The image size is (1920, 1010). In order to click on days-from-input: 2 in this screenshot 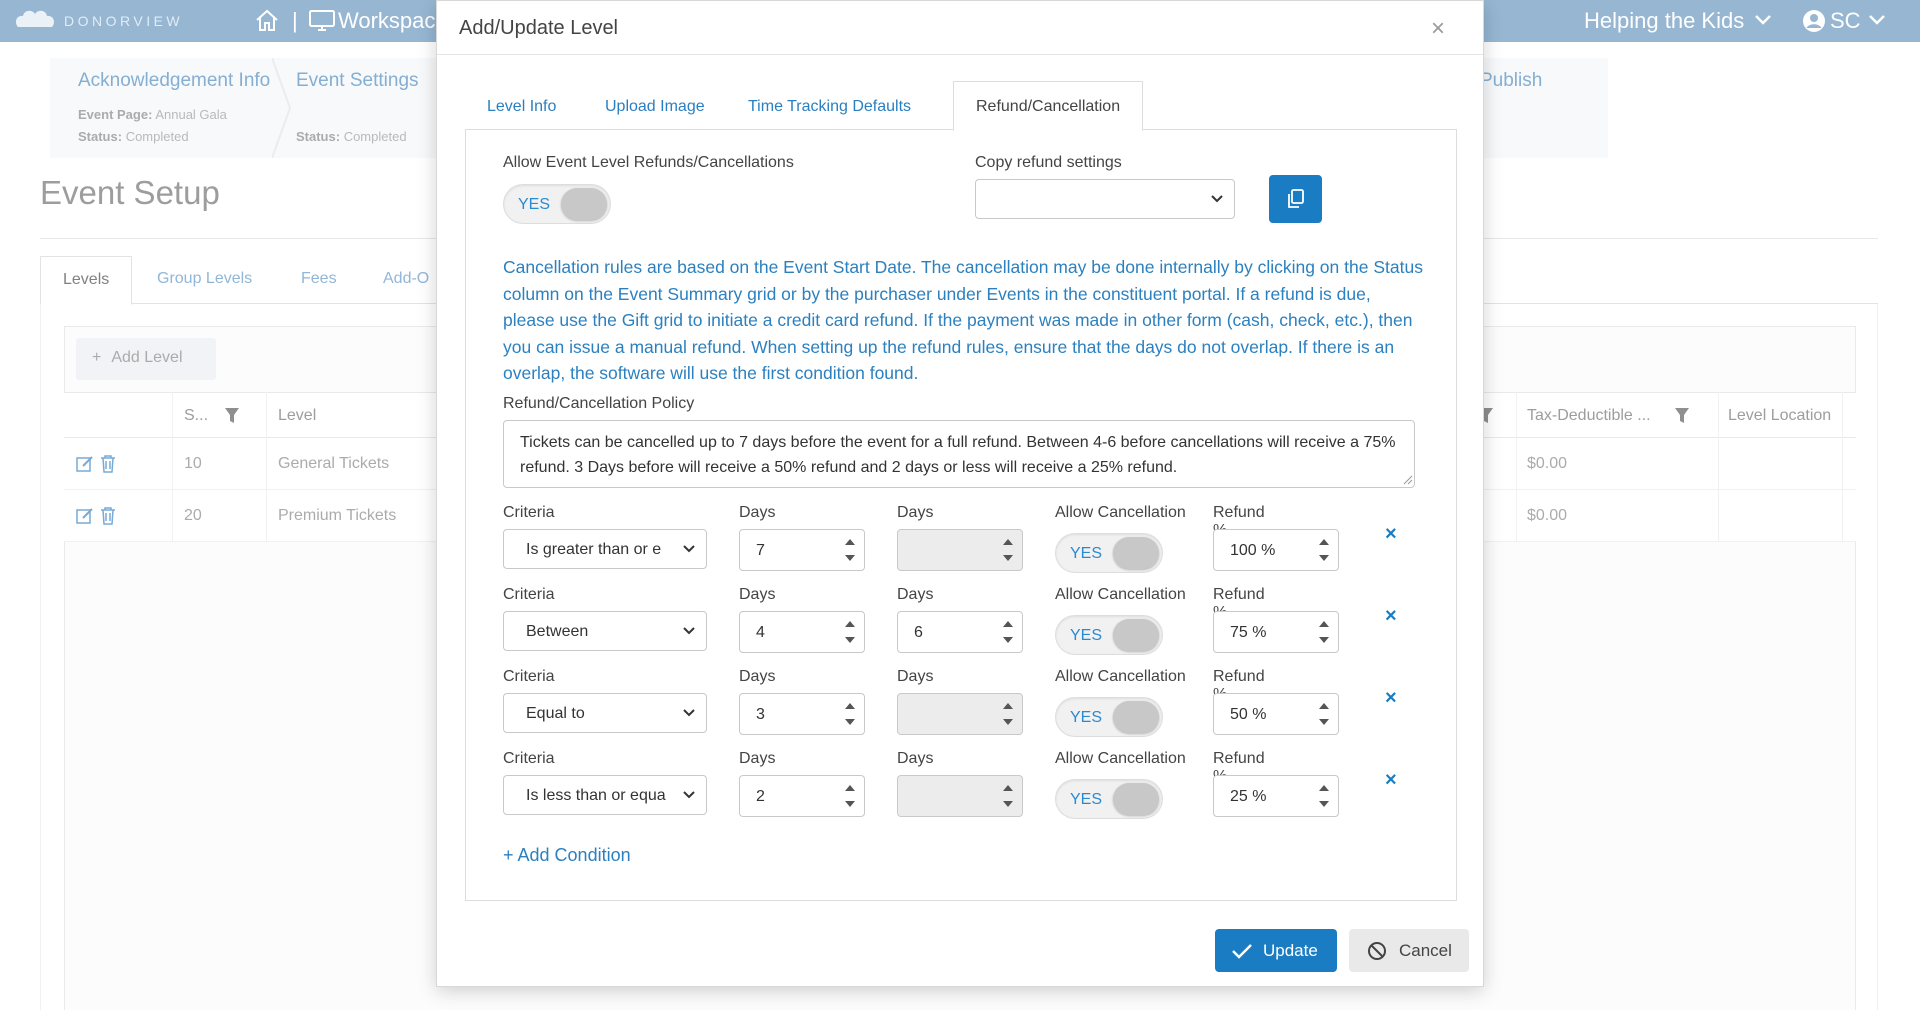, I will do `click(802, 796)`.